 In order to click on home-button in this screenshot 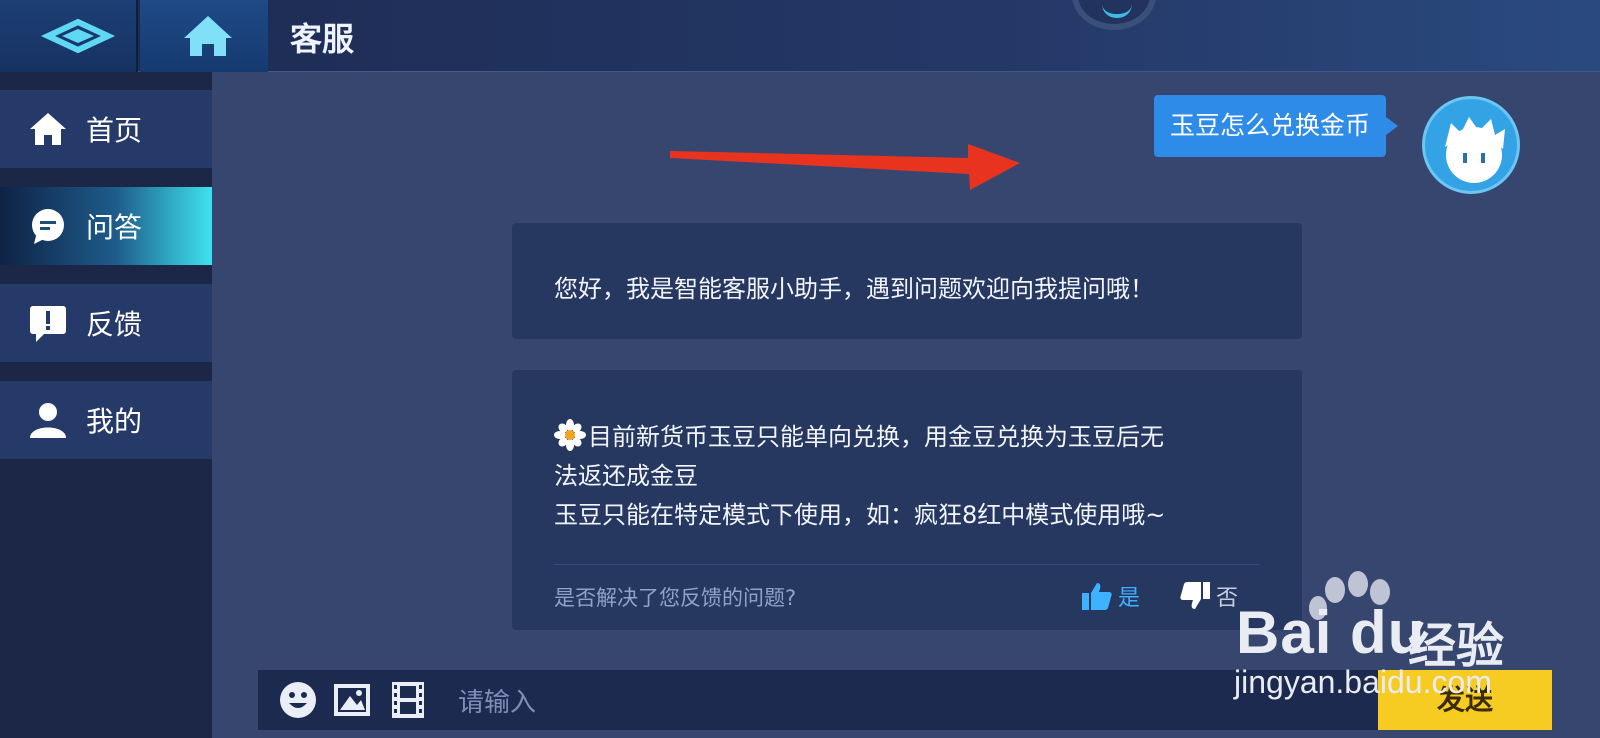, I will do `click(204, 36)`.